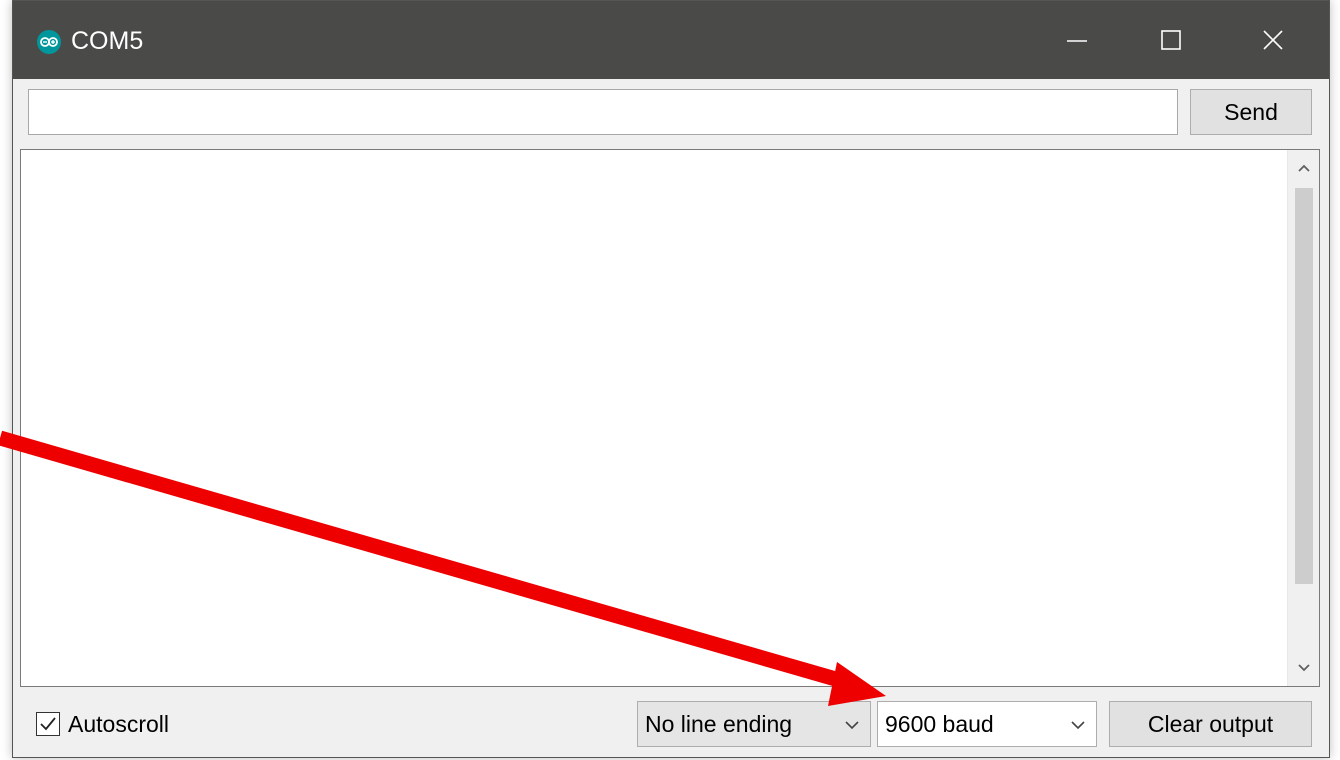 This screenshot has height=760, width=1340. I want to click on send-row: Send, so click(671, 114).